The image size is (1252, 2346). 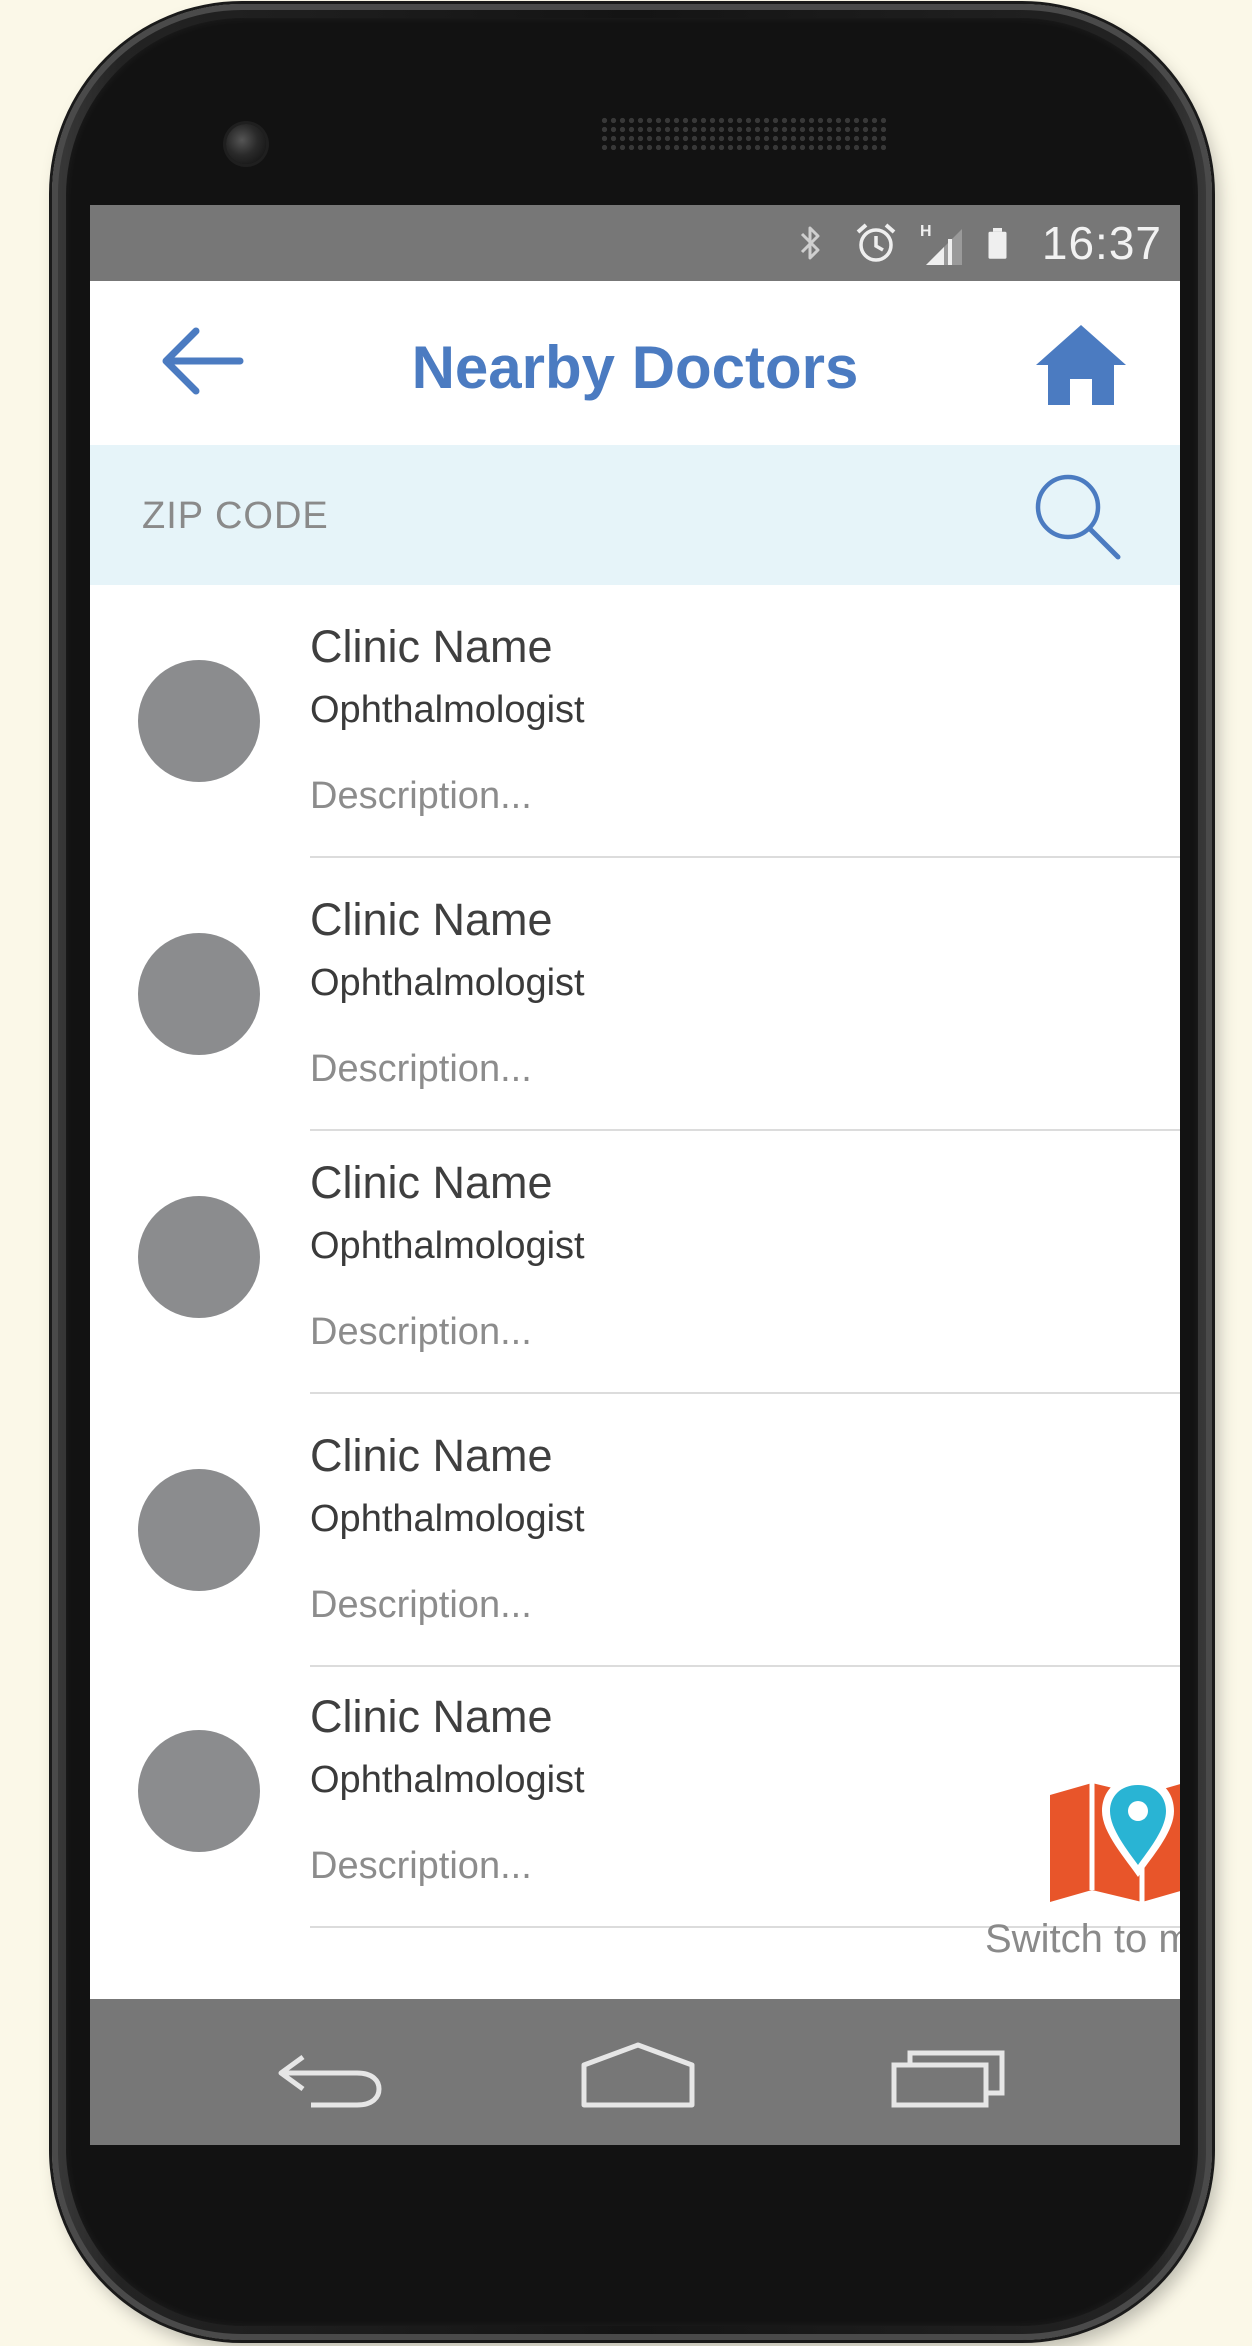 I want to click on status-bar: H 16:37, so click(x=635, y=243).